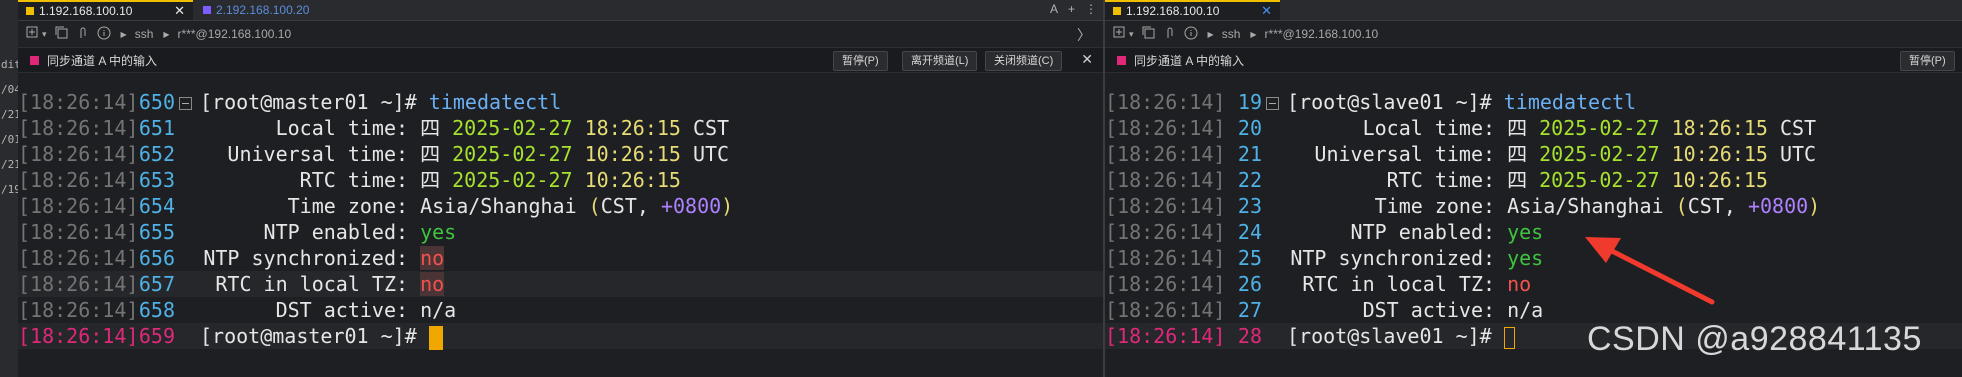 This screenshot has width=1962, height=377. What do you see at coordinates (1054, 9) in the screenshot?
I see `font-icon: A` at bounding box center [1054, 9].